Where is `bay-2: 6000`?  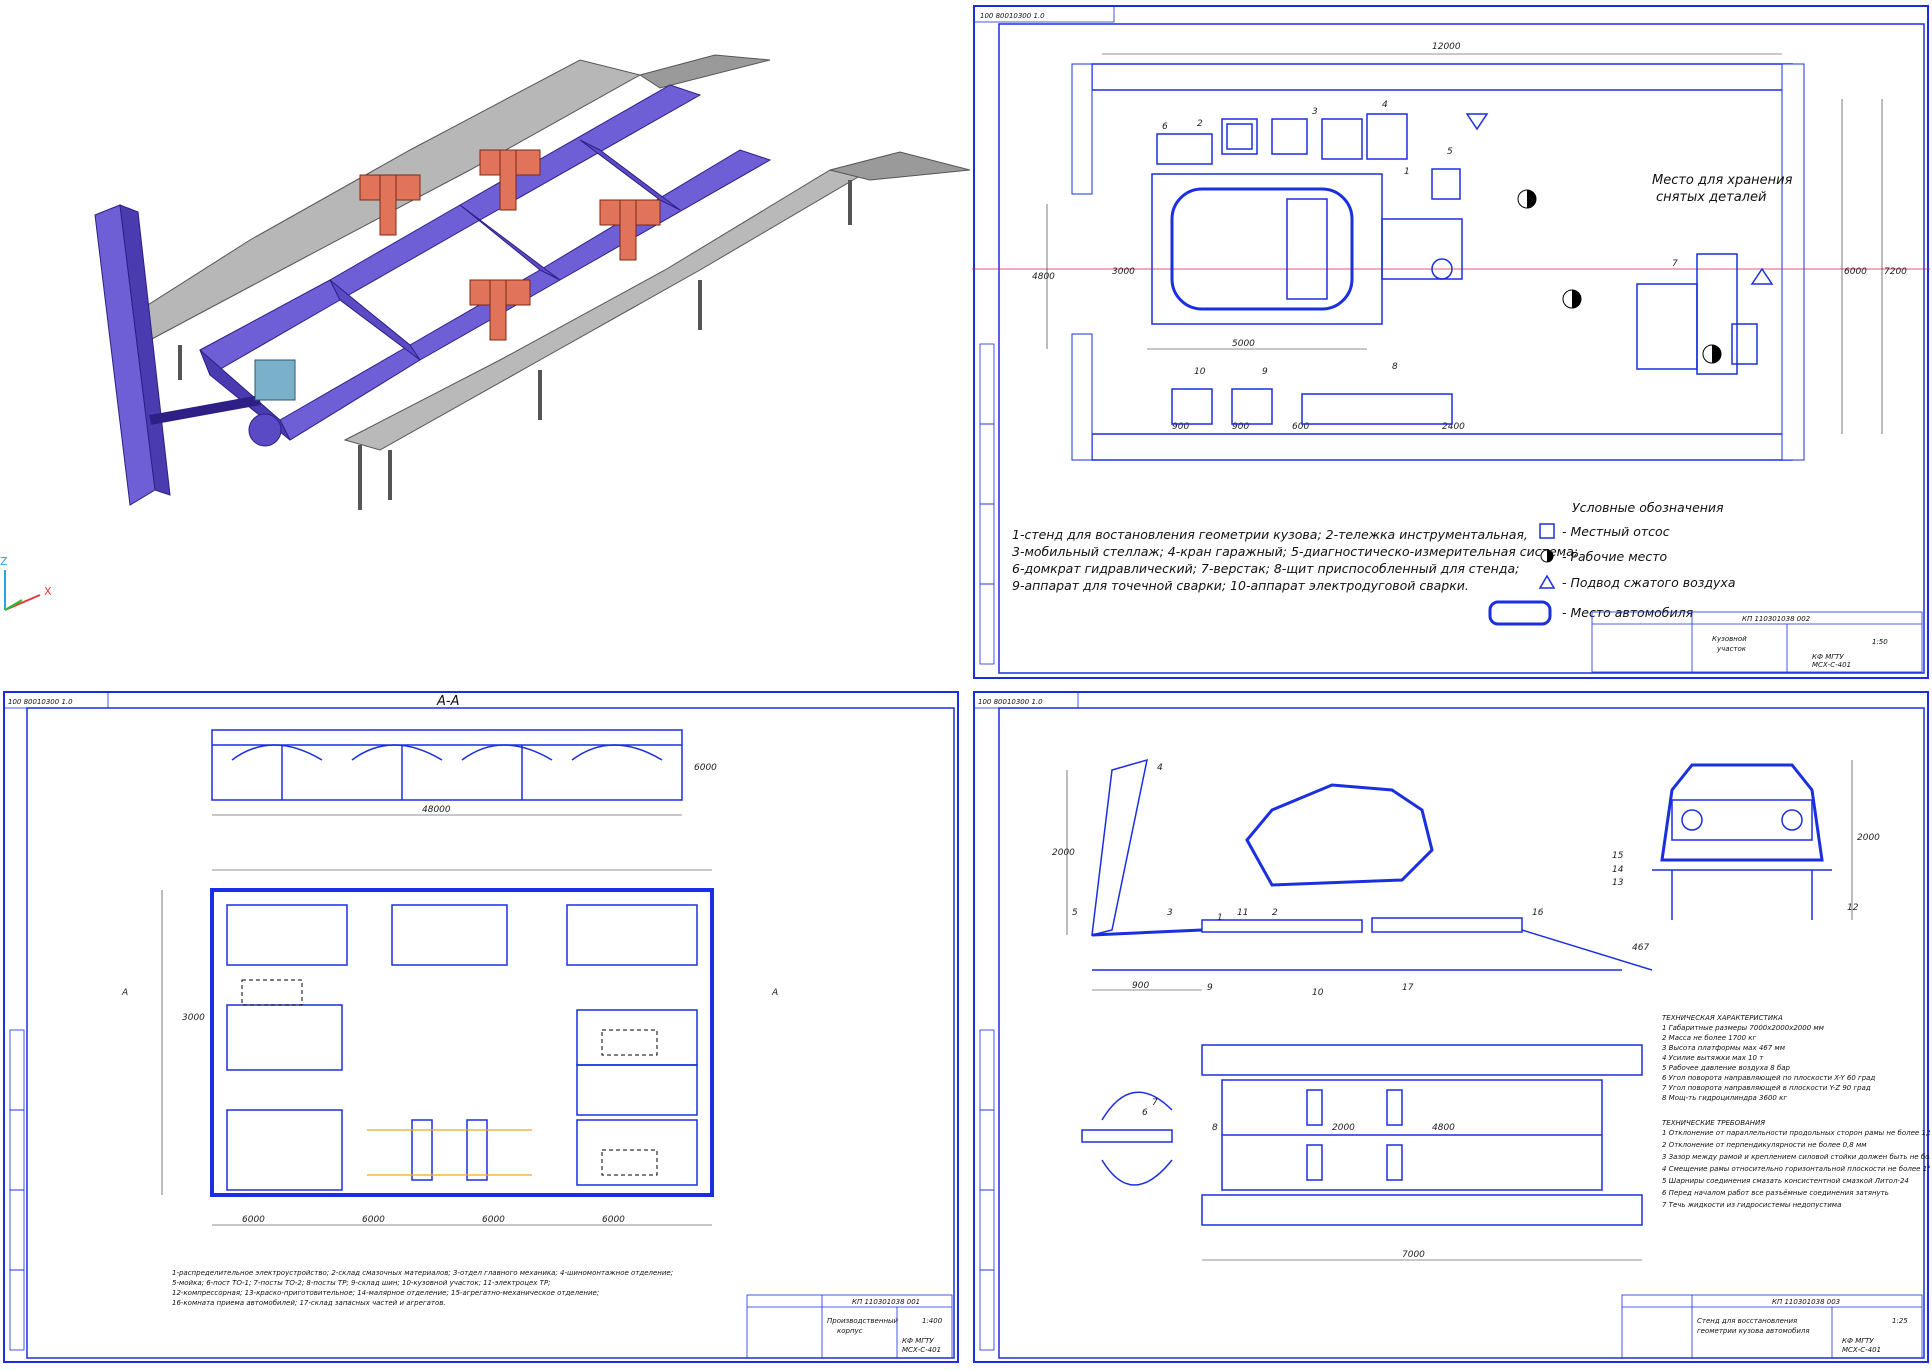
bay-2: 6000 is located at coordinates (373, 1220).